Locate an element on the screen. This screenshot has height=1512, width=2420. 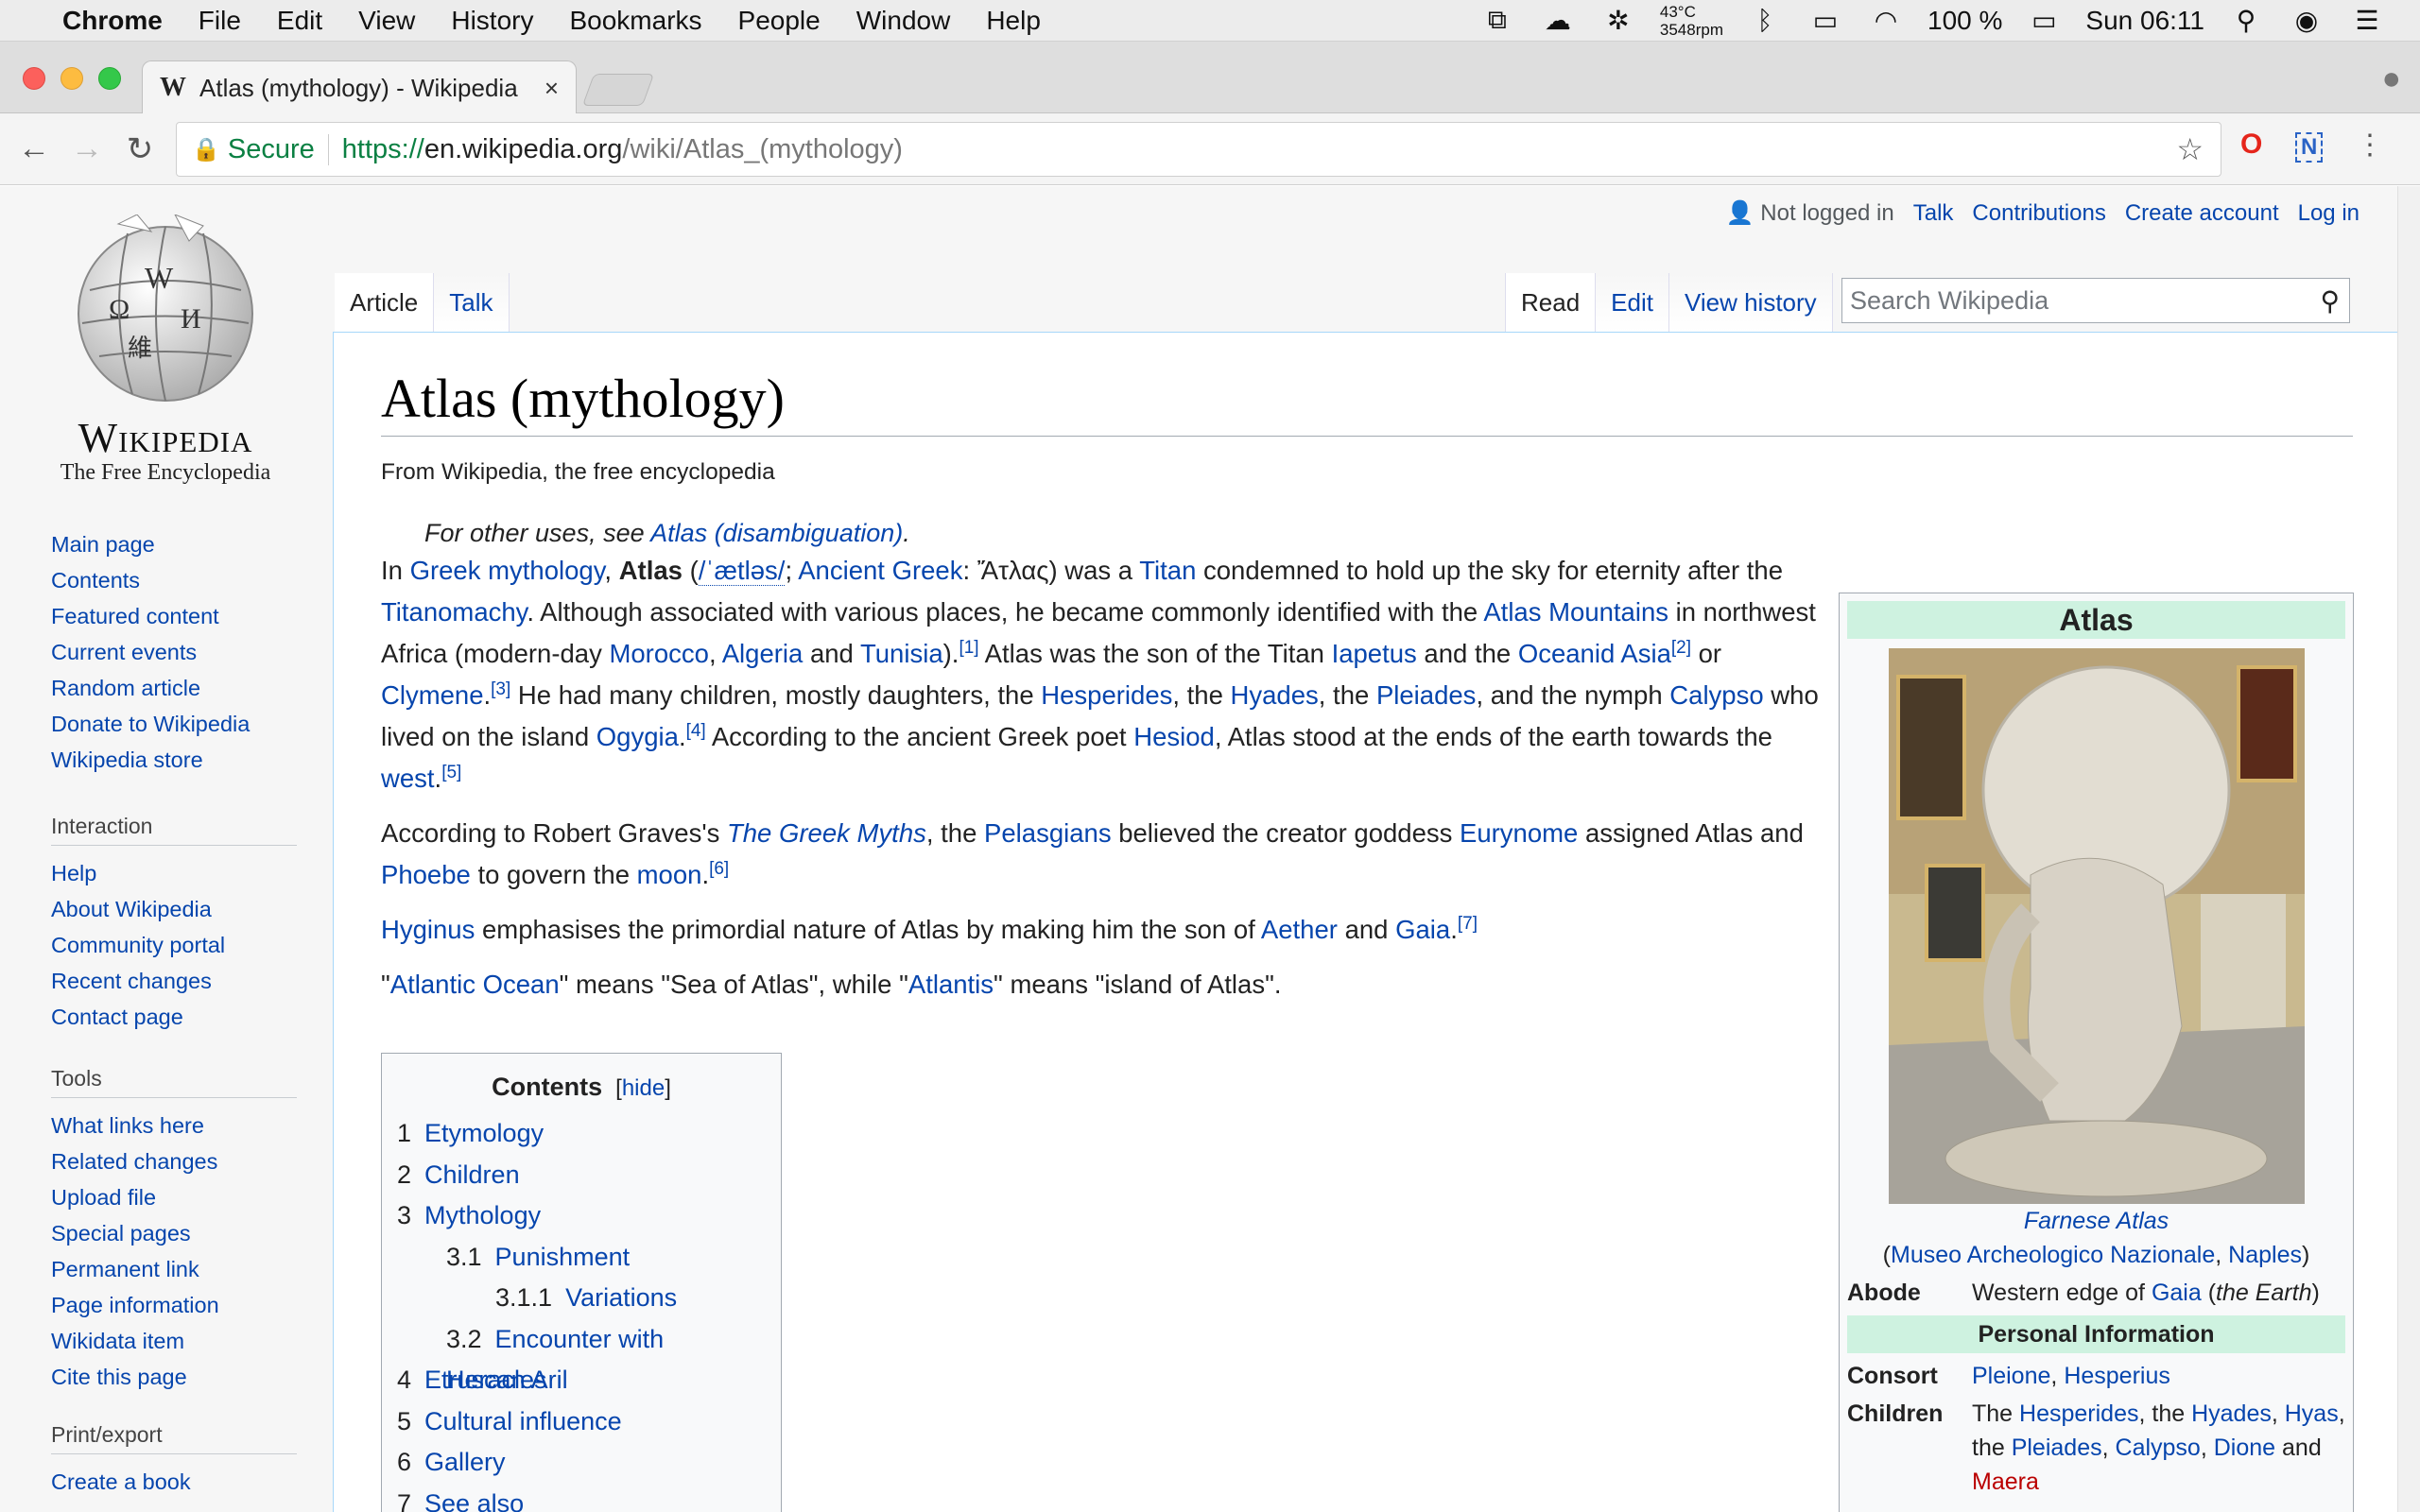
child-hyades-link: Hyades is located at coordinates (2231, 1413).